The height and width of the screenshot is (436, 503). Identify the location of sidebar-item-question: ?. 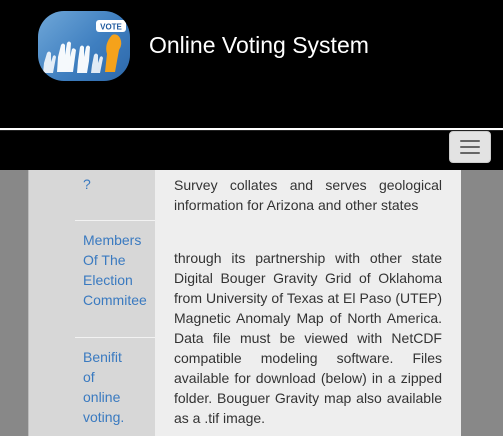
(98, 184).